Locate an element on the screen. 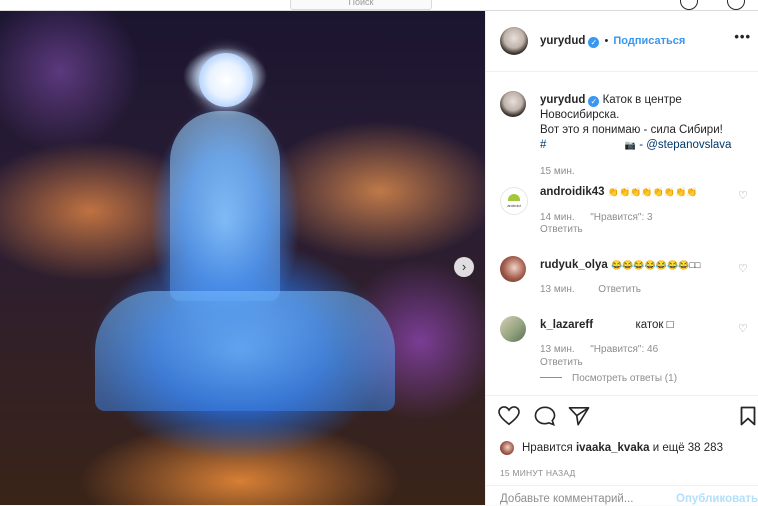  comment-row: androidik43 👏👏👏👏👏👏👏👏 is located at coordinates (618, 192).